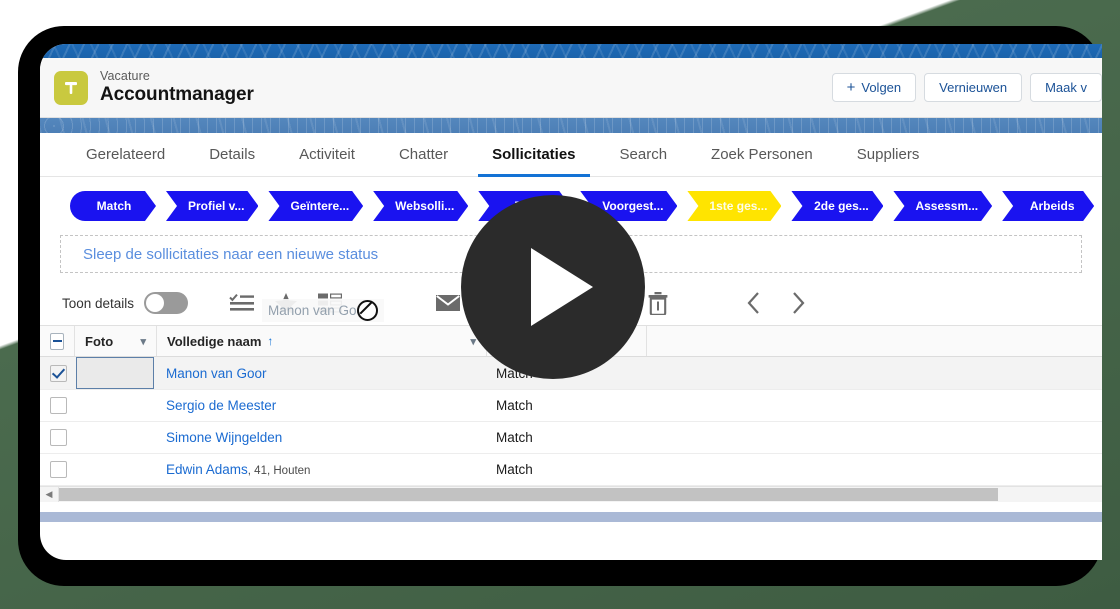  Describe the element at coordinates (321, 341) in the screenshot. I see `column-header-naam: Volledige naam ↑ ▾` at that location.